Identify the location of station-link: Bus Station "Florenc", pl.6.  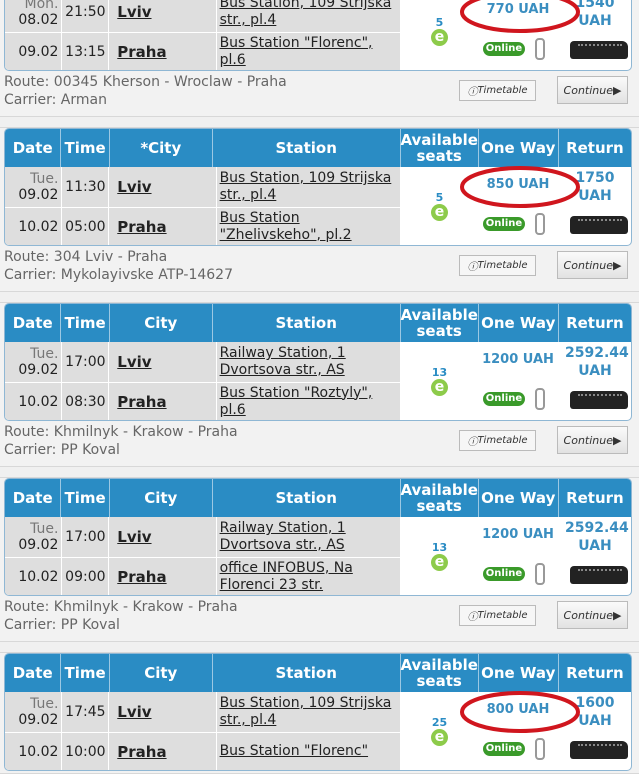
(309, 51).